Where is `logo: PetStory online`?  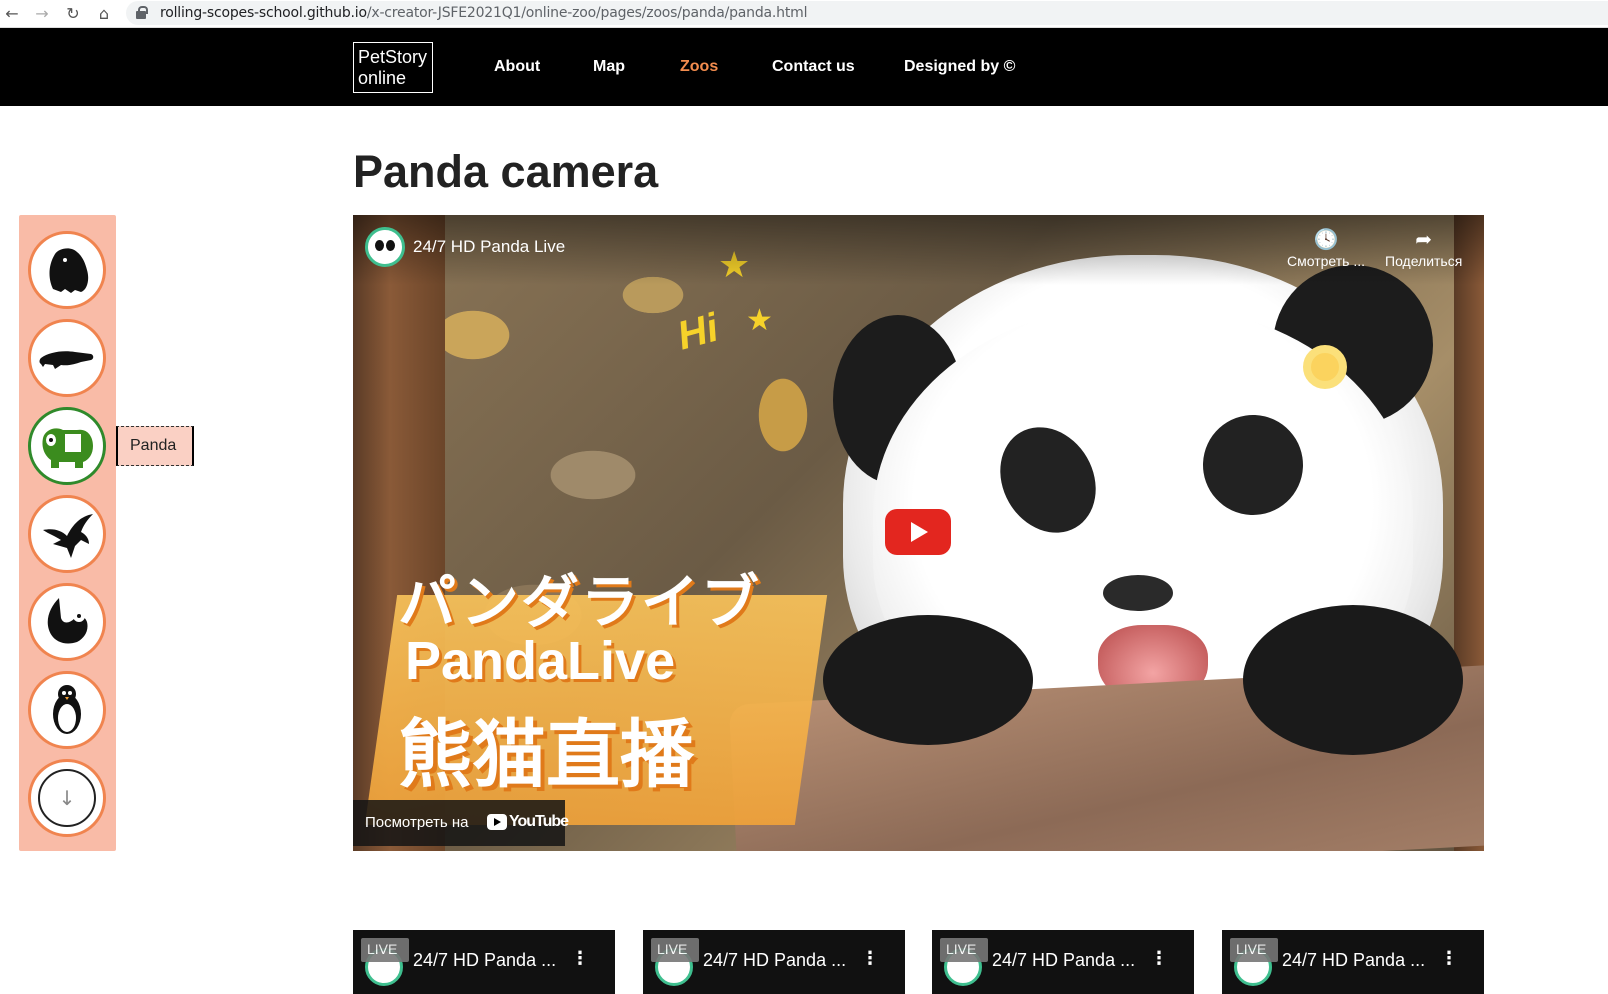
logo: PetStory online is located at coordinates (393, 67).